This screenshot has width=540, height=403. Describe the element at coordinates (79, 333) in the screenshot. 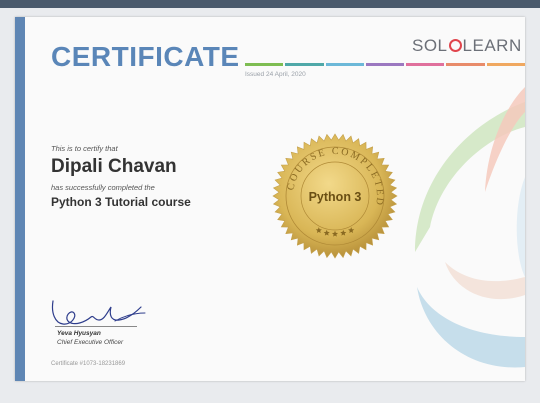

I see `signer-name: Yeva Hyusyan` at that location.